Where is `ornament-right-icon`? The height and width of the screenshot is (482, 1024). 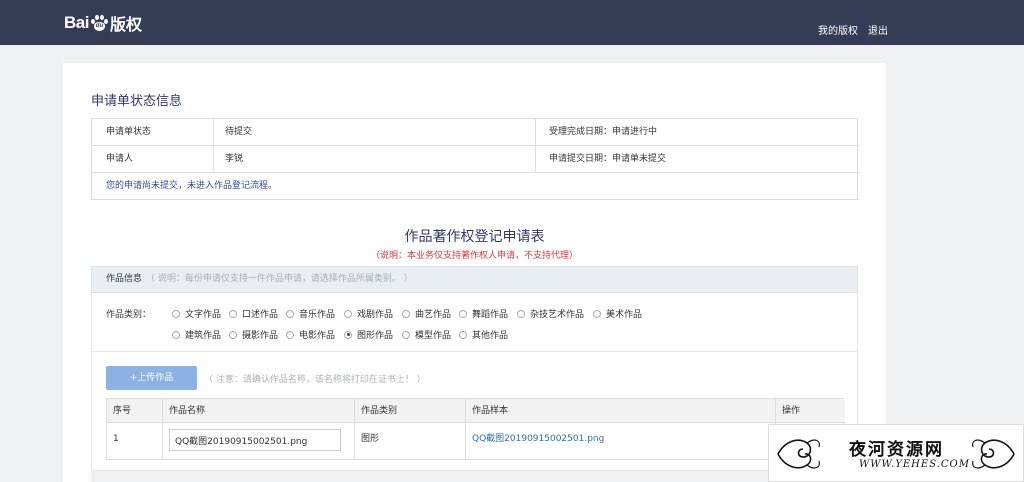
ornament-right-icon is located at coordinates (993, 454).